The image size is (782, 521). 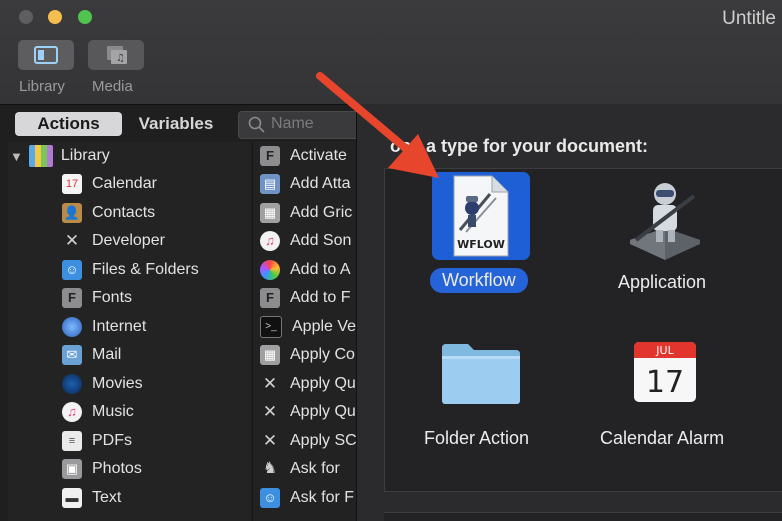 What do you see at coordinates (119, 326) in the screenshot?
I see `library-item-label: Internet` at bounding box center [119, 326].